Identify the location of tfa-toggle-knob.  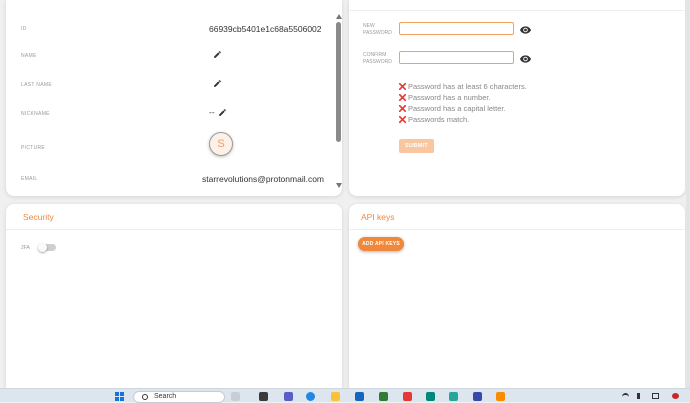
(42, 247).